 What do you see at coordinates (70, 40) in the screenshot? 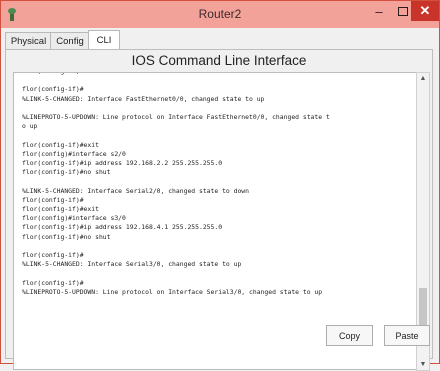
I see `tab-config: Config` at bounding box center [70, 40].